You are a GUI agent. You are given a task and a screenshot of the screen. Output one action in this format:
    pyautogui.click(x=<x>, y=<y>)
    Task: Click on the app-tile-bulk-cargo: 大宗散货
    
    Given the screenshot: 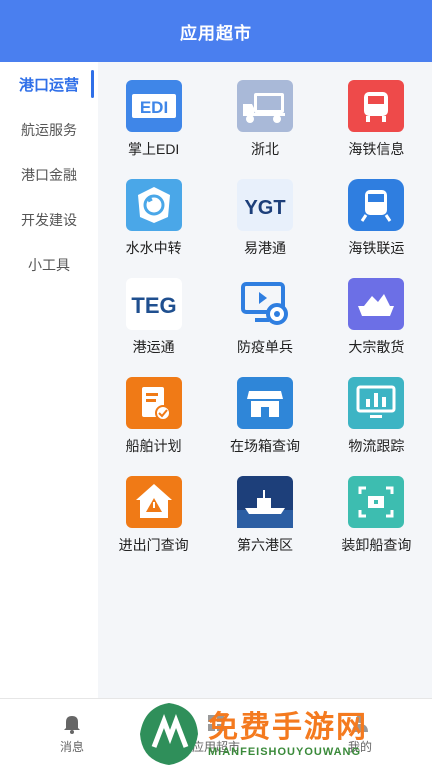 What is the action you would take?
    pyautogui.click(x=376, y=321)
    